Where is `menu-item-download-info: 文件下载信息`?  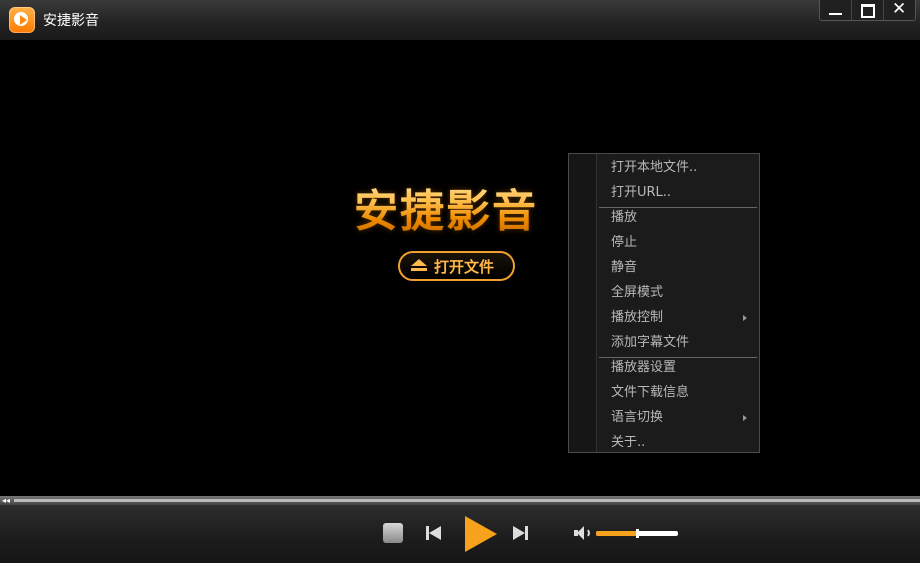 menu-item-download-info: 文件下载信息 is located at coordinates (678, 392).